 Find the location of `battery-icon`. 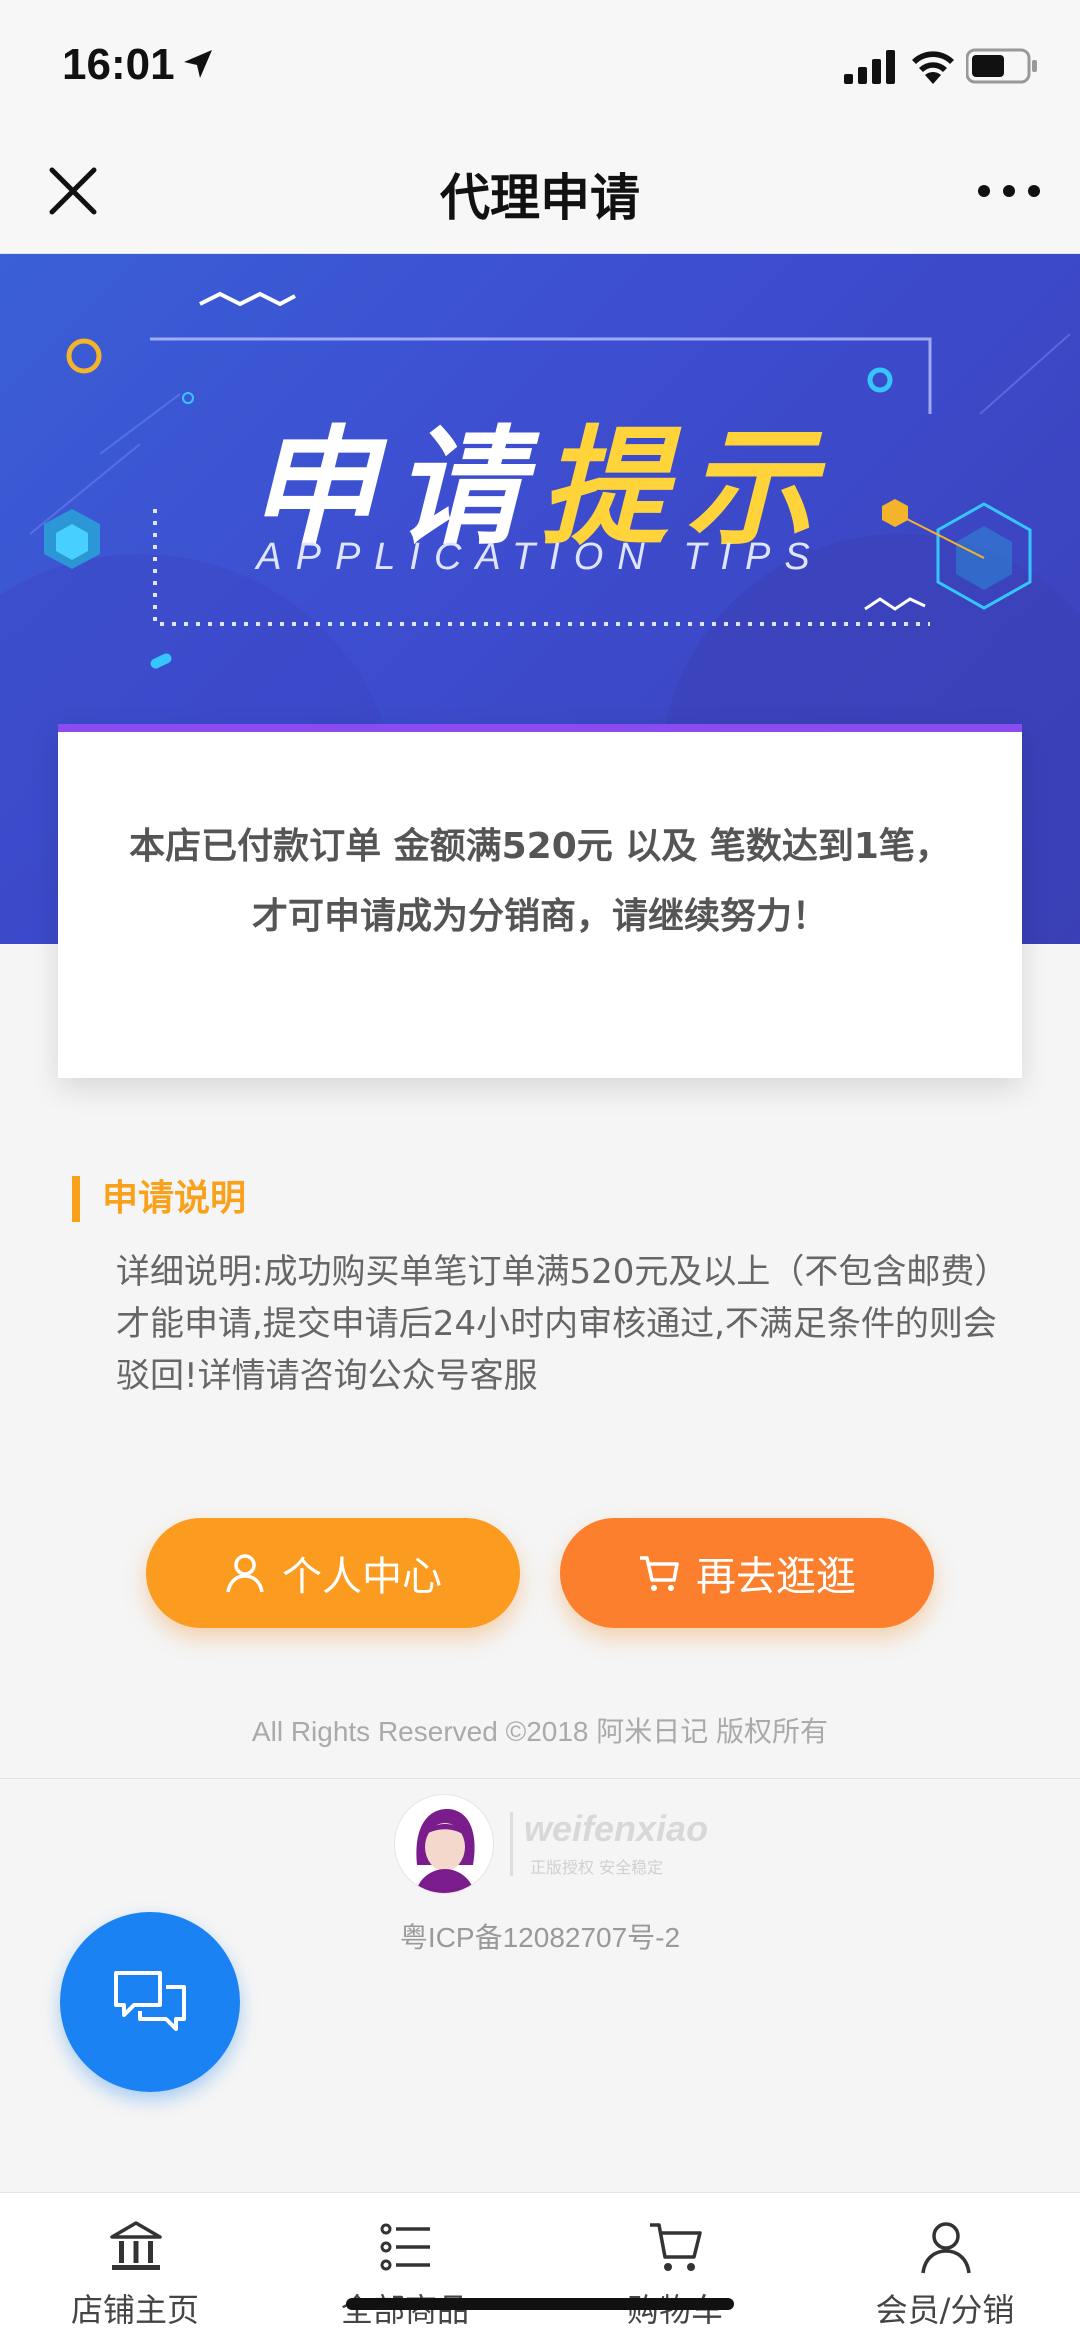

battery-icon is located at coordinates (1001, 66).